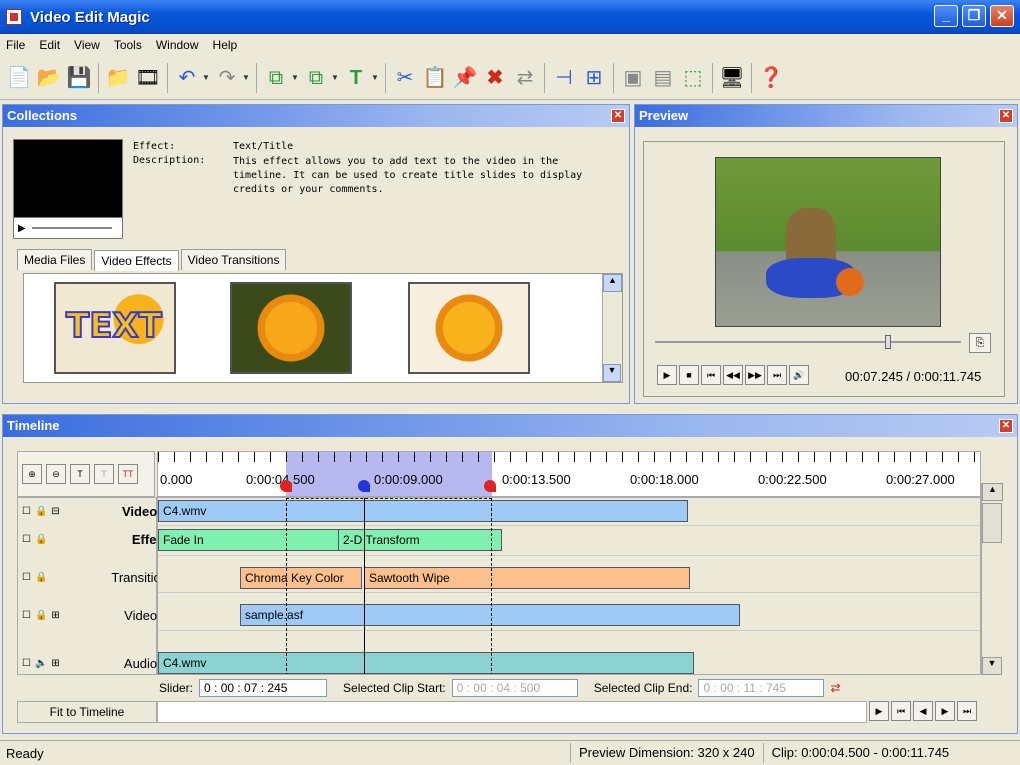  What do you see at coordinates (514, 688) in the screenshot?
I see `clip-start-input: 0 : 00 : 04 : 500` at bounding box center [514, 688].